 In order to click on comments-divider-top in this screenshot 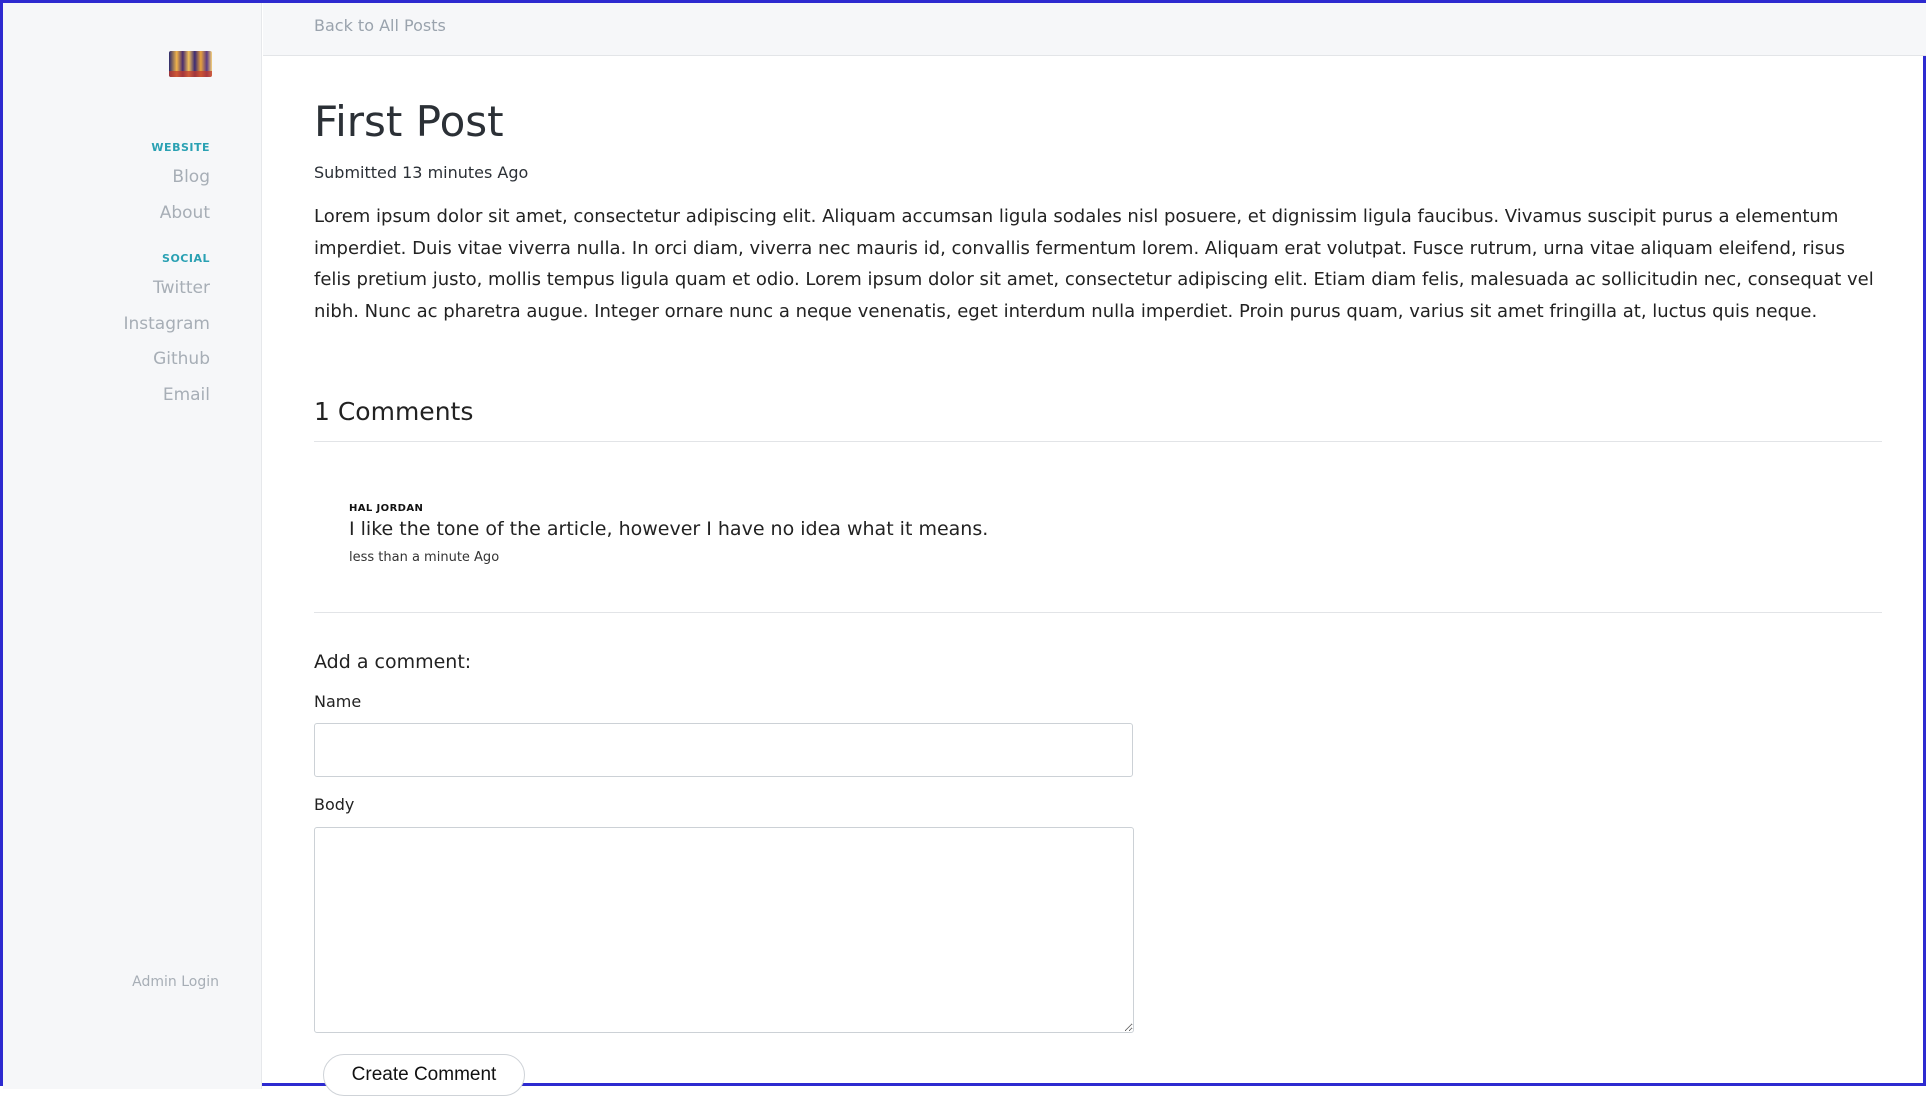, I will do `click(1098, 441)`.